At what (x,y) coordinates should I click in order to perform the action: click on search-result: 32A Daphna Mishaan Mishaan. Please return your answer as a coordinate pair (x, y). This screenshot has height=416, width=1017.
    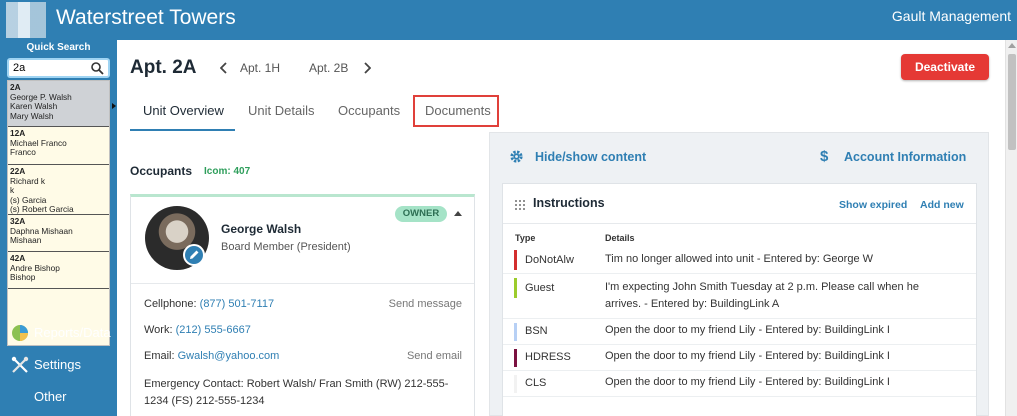
    Looking at the image, I should click on (58, 233).